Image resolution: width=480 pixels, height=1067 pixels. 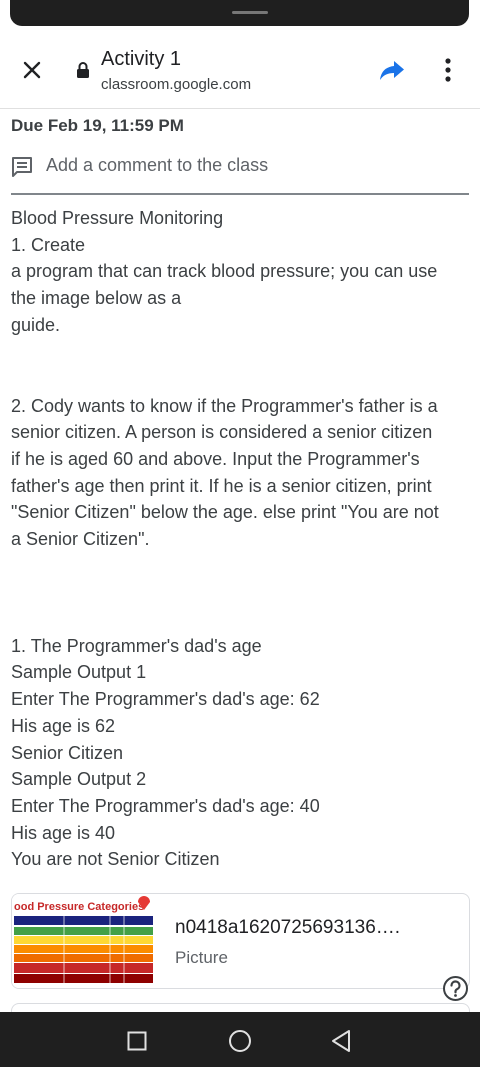 I want to click on share-icon, so click(x=392, y=70).